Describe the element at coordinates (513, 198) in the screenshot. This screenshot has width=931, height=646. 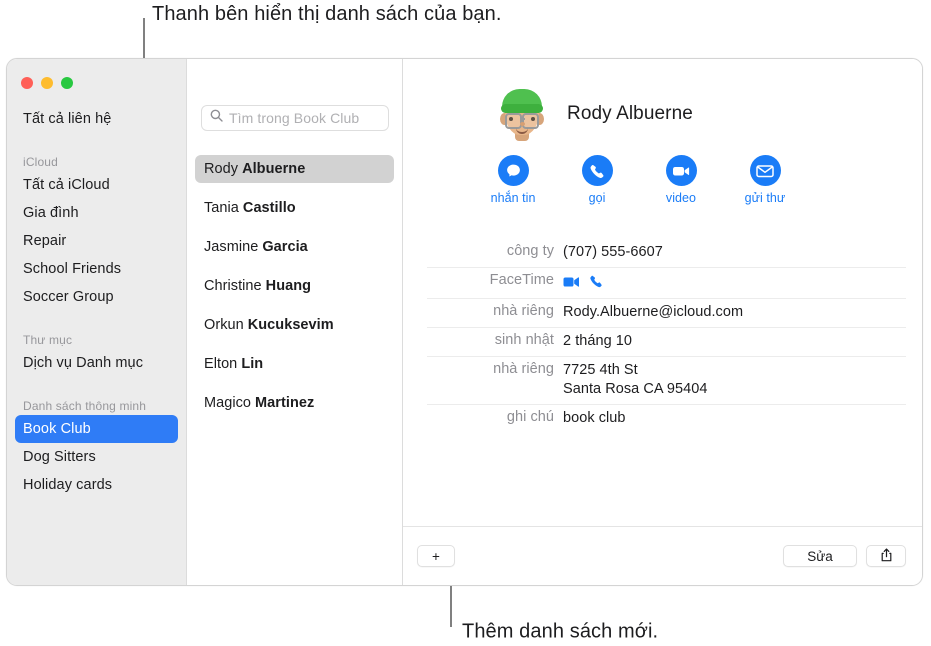
I see `message-button-label: nhắn tin` at that location.